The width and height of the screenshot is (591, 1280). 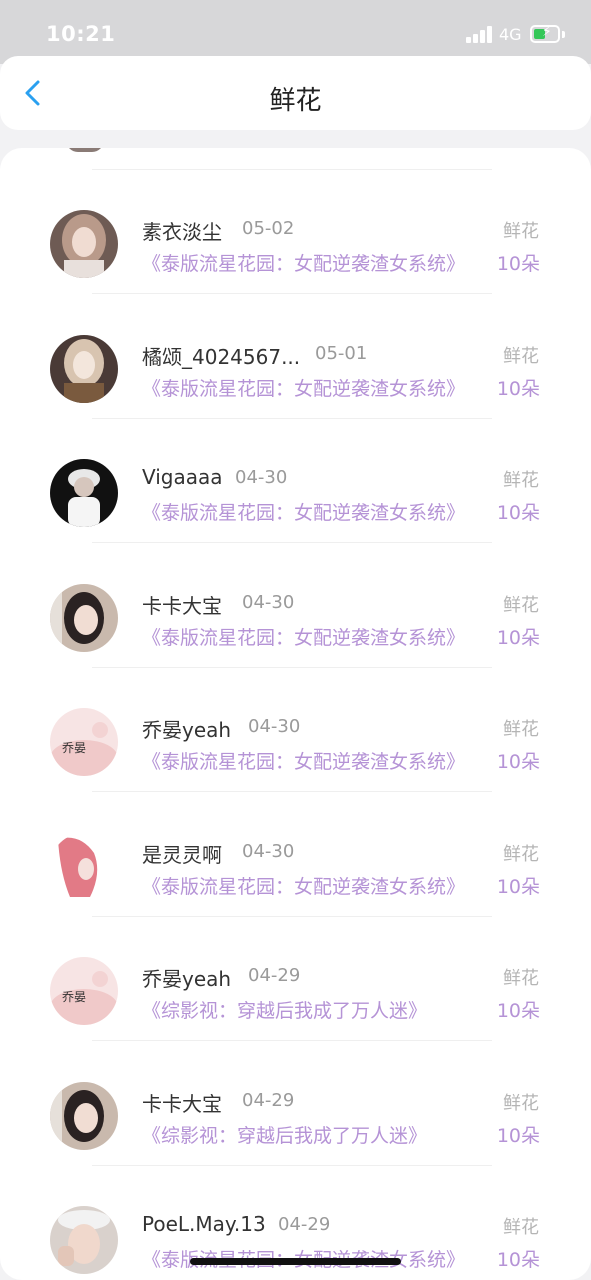 I want to click on list-item: 素衣淡尘 05-02 鲜花 《泰版流星花园：女配逆袭渣女系统》 10朵, so click(x=295, y=272).